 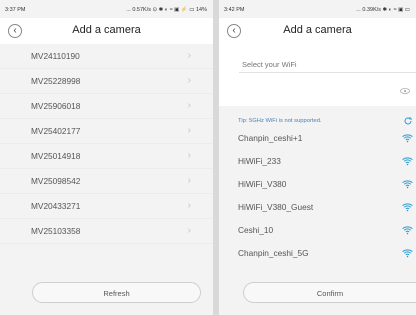 I want to click on camera-list-item: MV25906018 ›, so click(x=106, y=106).